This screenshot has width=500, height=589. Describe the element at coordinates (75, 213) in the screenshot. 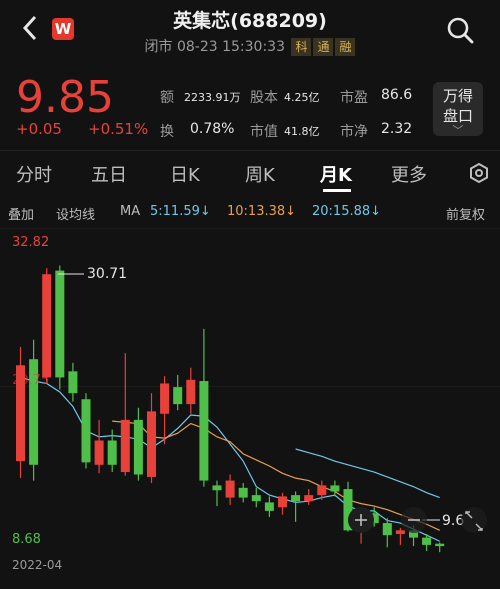

I see `set-ma-button: 设均线` at that location.